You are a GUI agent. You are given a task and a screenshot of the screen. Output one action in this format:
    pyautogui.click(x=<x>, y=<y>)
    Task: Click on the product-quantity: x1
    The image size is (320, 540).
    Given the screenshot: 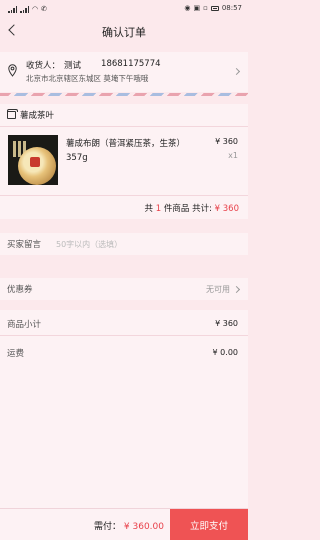 What is the action you would take?
    pyautogui.click(x=233, y=155)
    